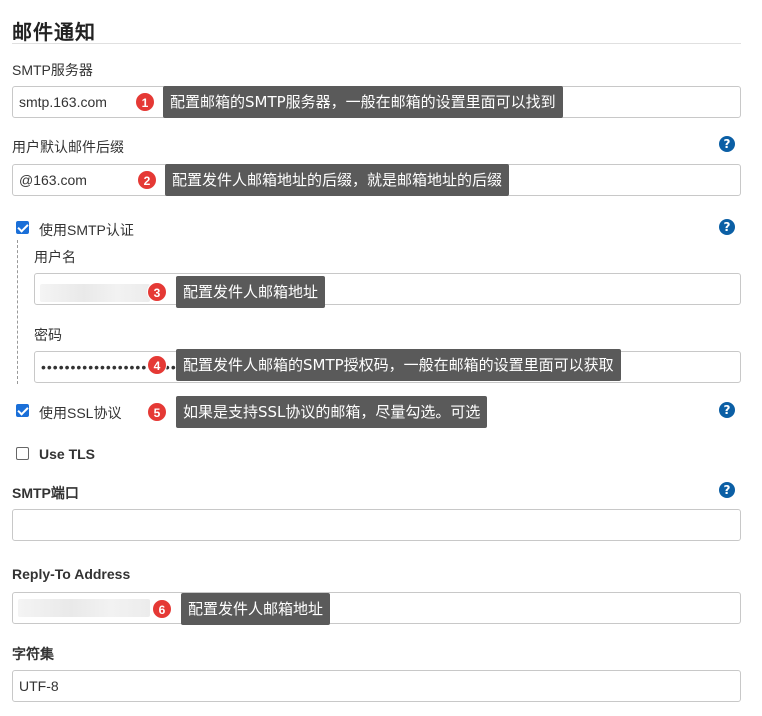 This screenshot has width=762, height=716. What do you see at coordinates (398, 365) in the screenshot?
I see `annotation-tooltip: 配置发件人邮箱的SMTP授权码，一般在邮箱的设置里面可以获取` at bounding box center [398, 365].